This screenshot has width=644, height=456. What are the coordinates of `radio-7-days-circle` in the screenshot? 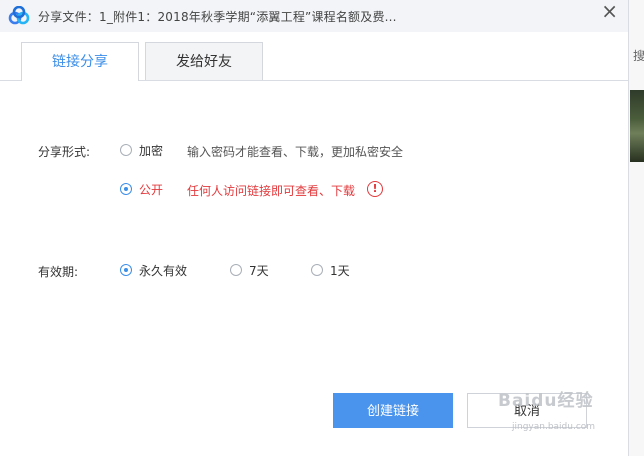 It's located at (236, 270).